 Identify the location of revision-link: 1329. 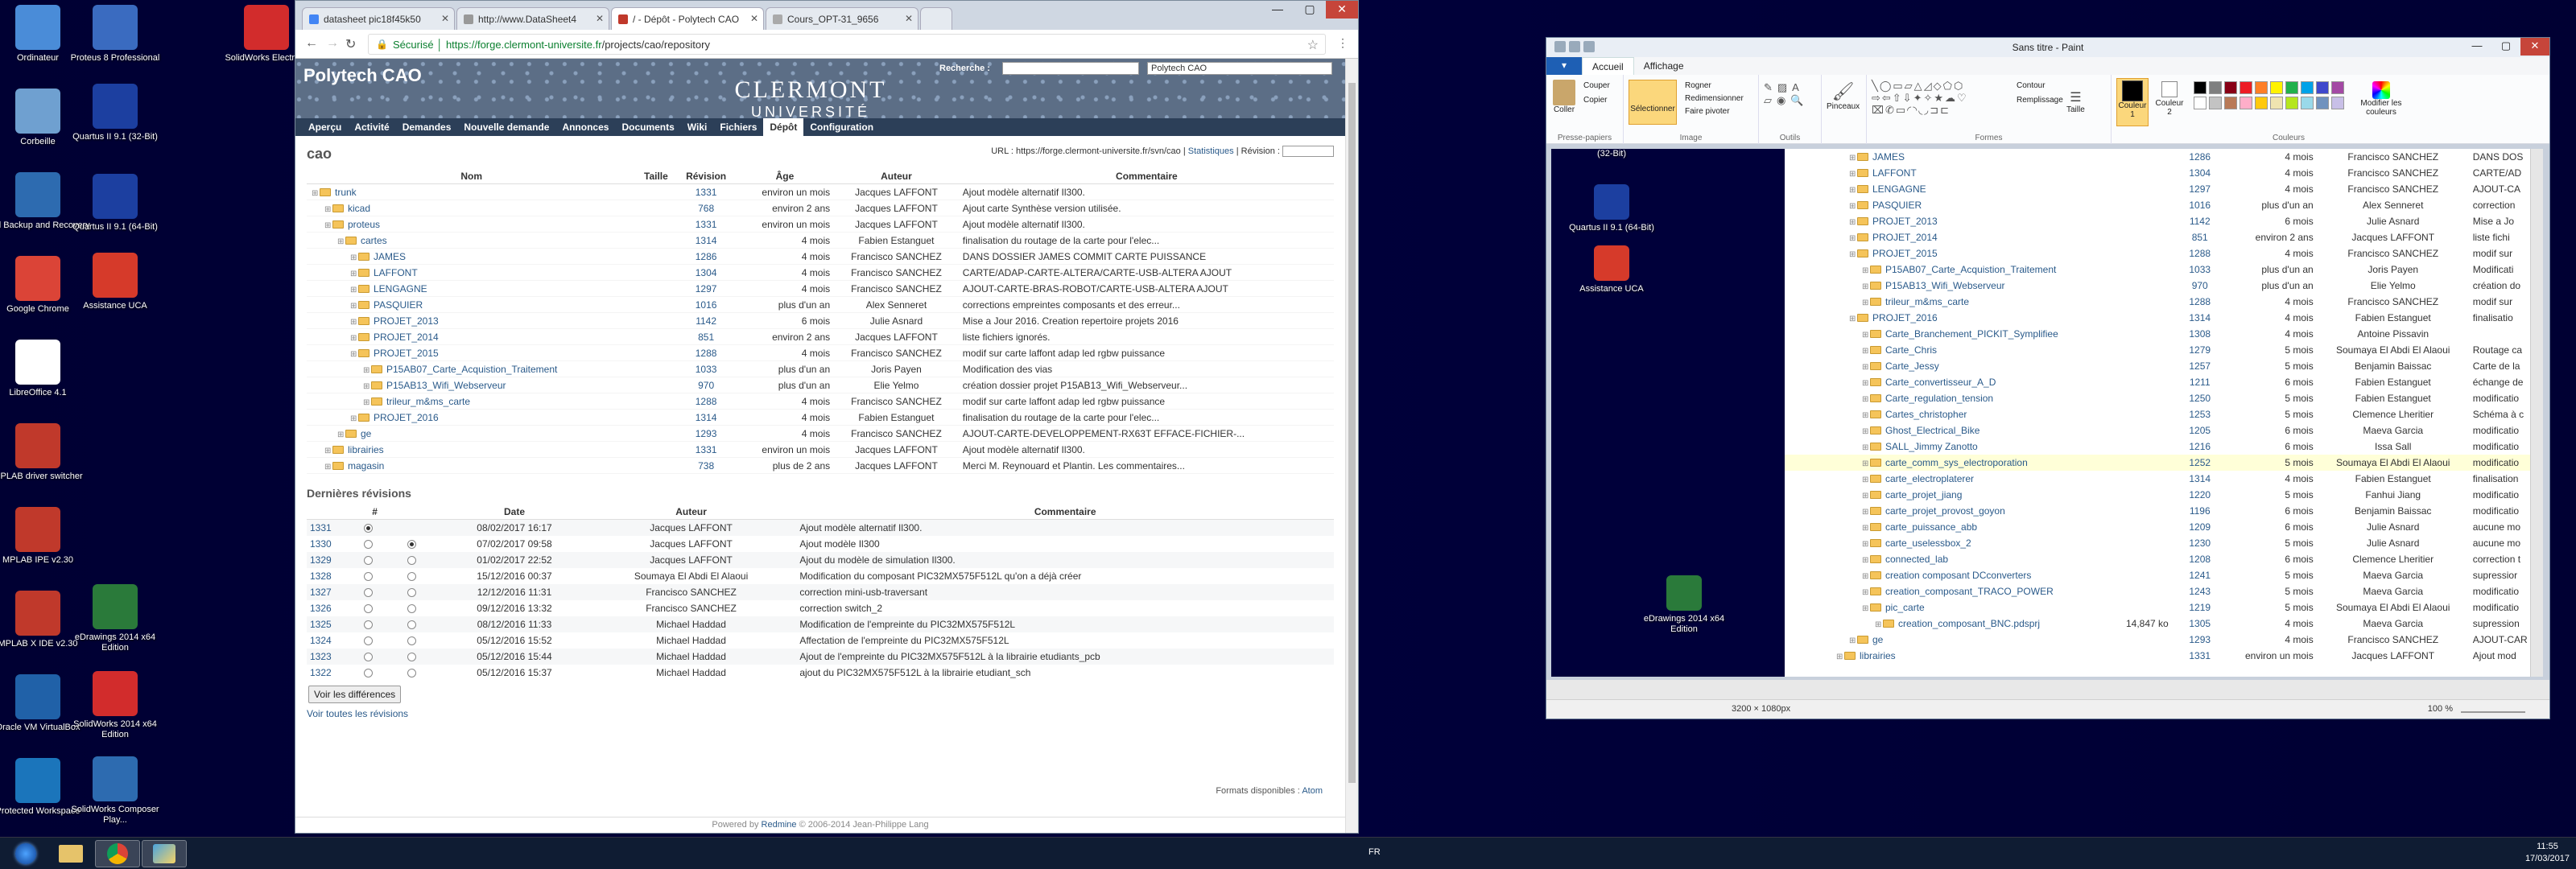
(321, 560).